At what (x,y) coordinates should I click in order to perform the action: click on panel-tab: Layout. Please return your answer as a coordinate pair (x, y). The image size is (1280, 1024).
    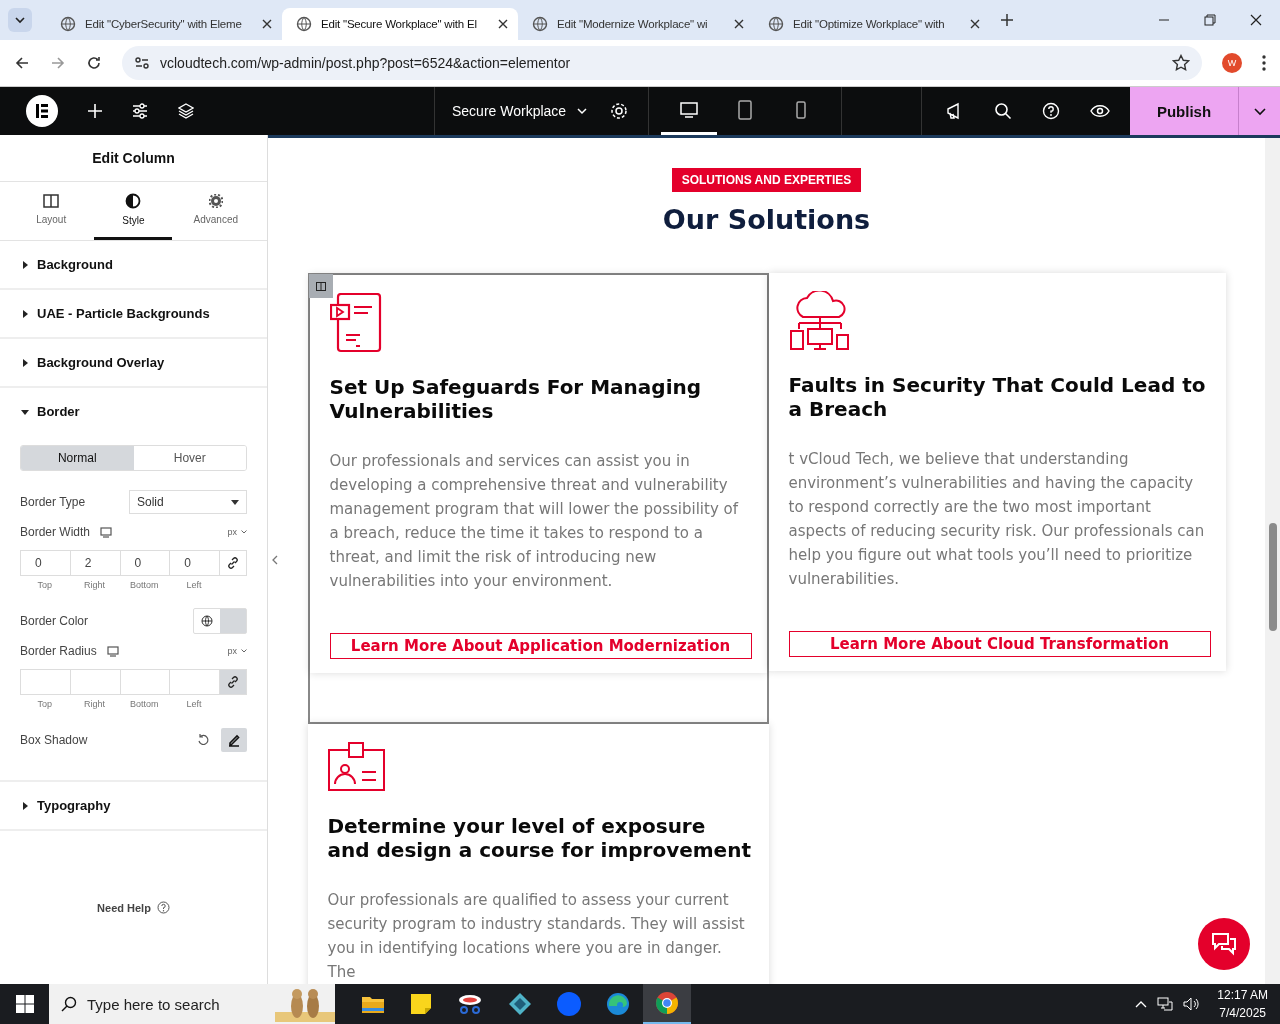
    Looking at the image, I should click on (51, 211).